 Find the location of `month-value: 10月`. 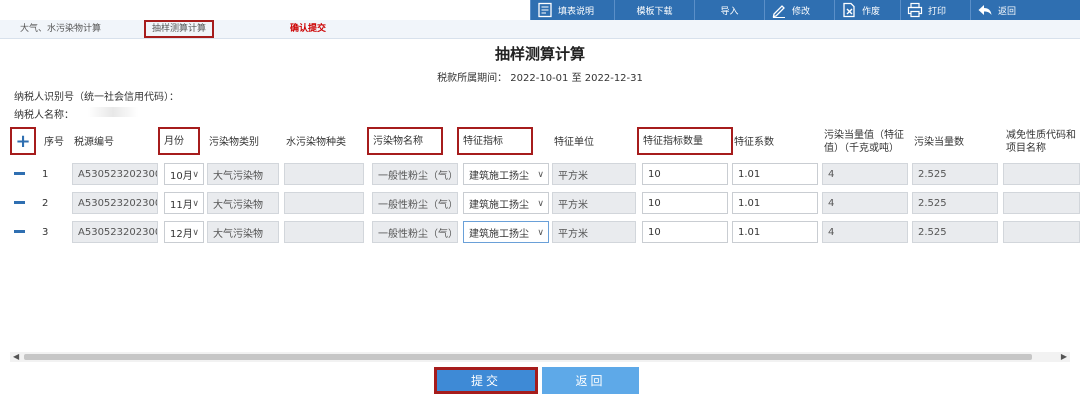

month-value: 10月 is located at coordinates (181, 176).